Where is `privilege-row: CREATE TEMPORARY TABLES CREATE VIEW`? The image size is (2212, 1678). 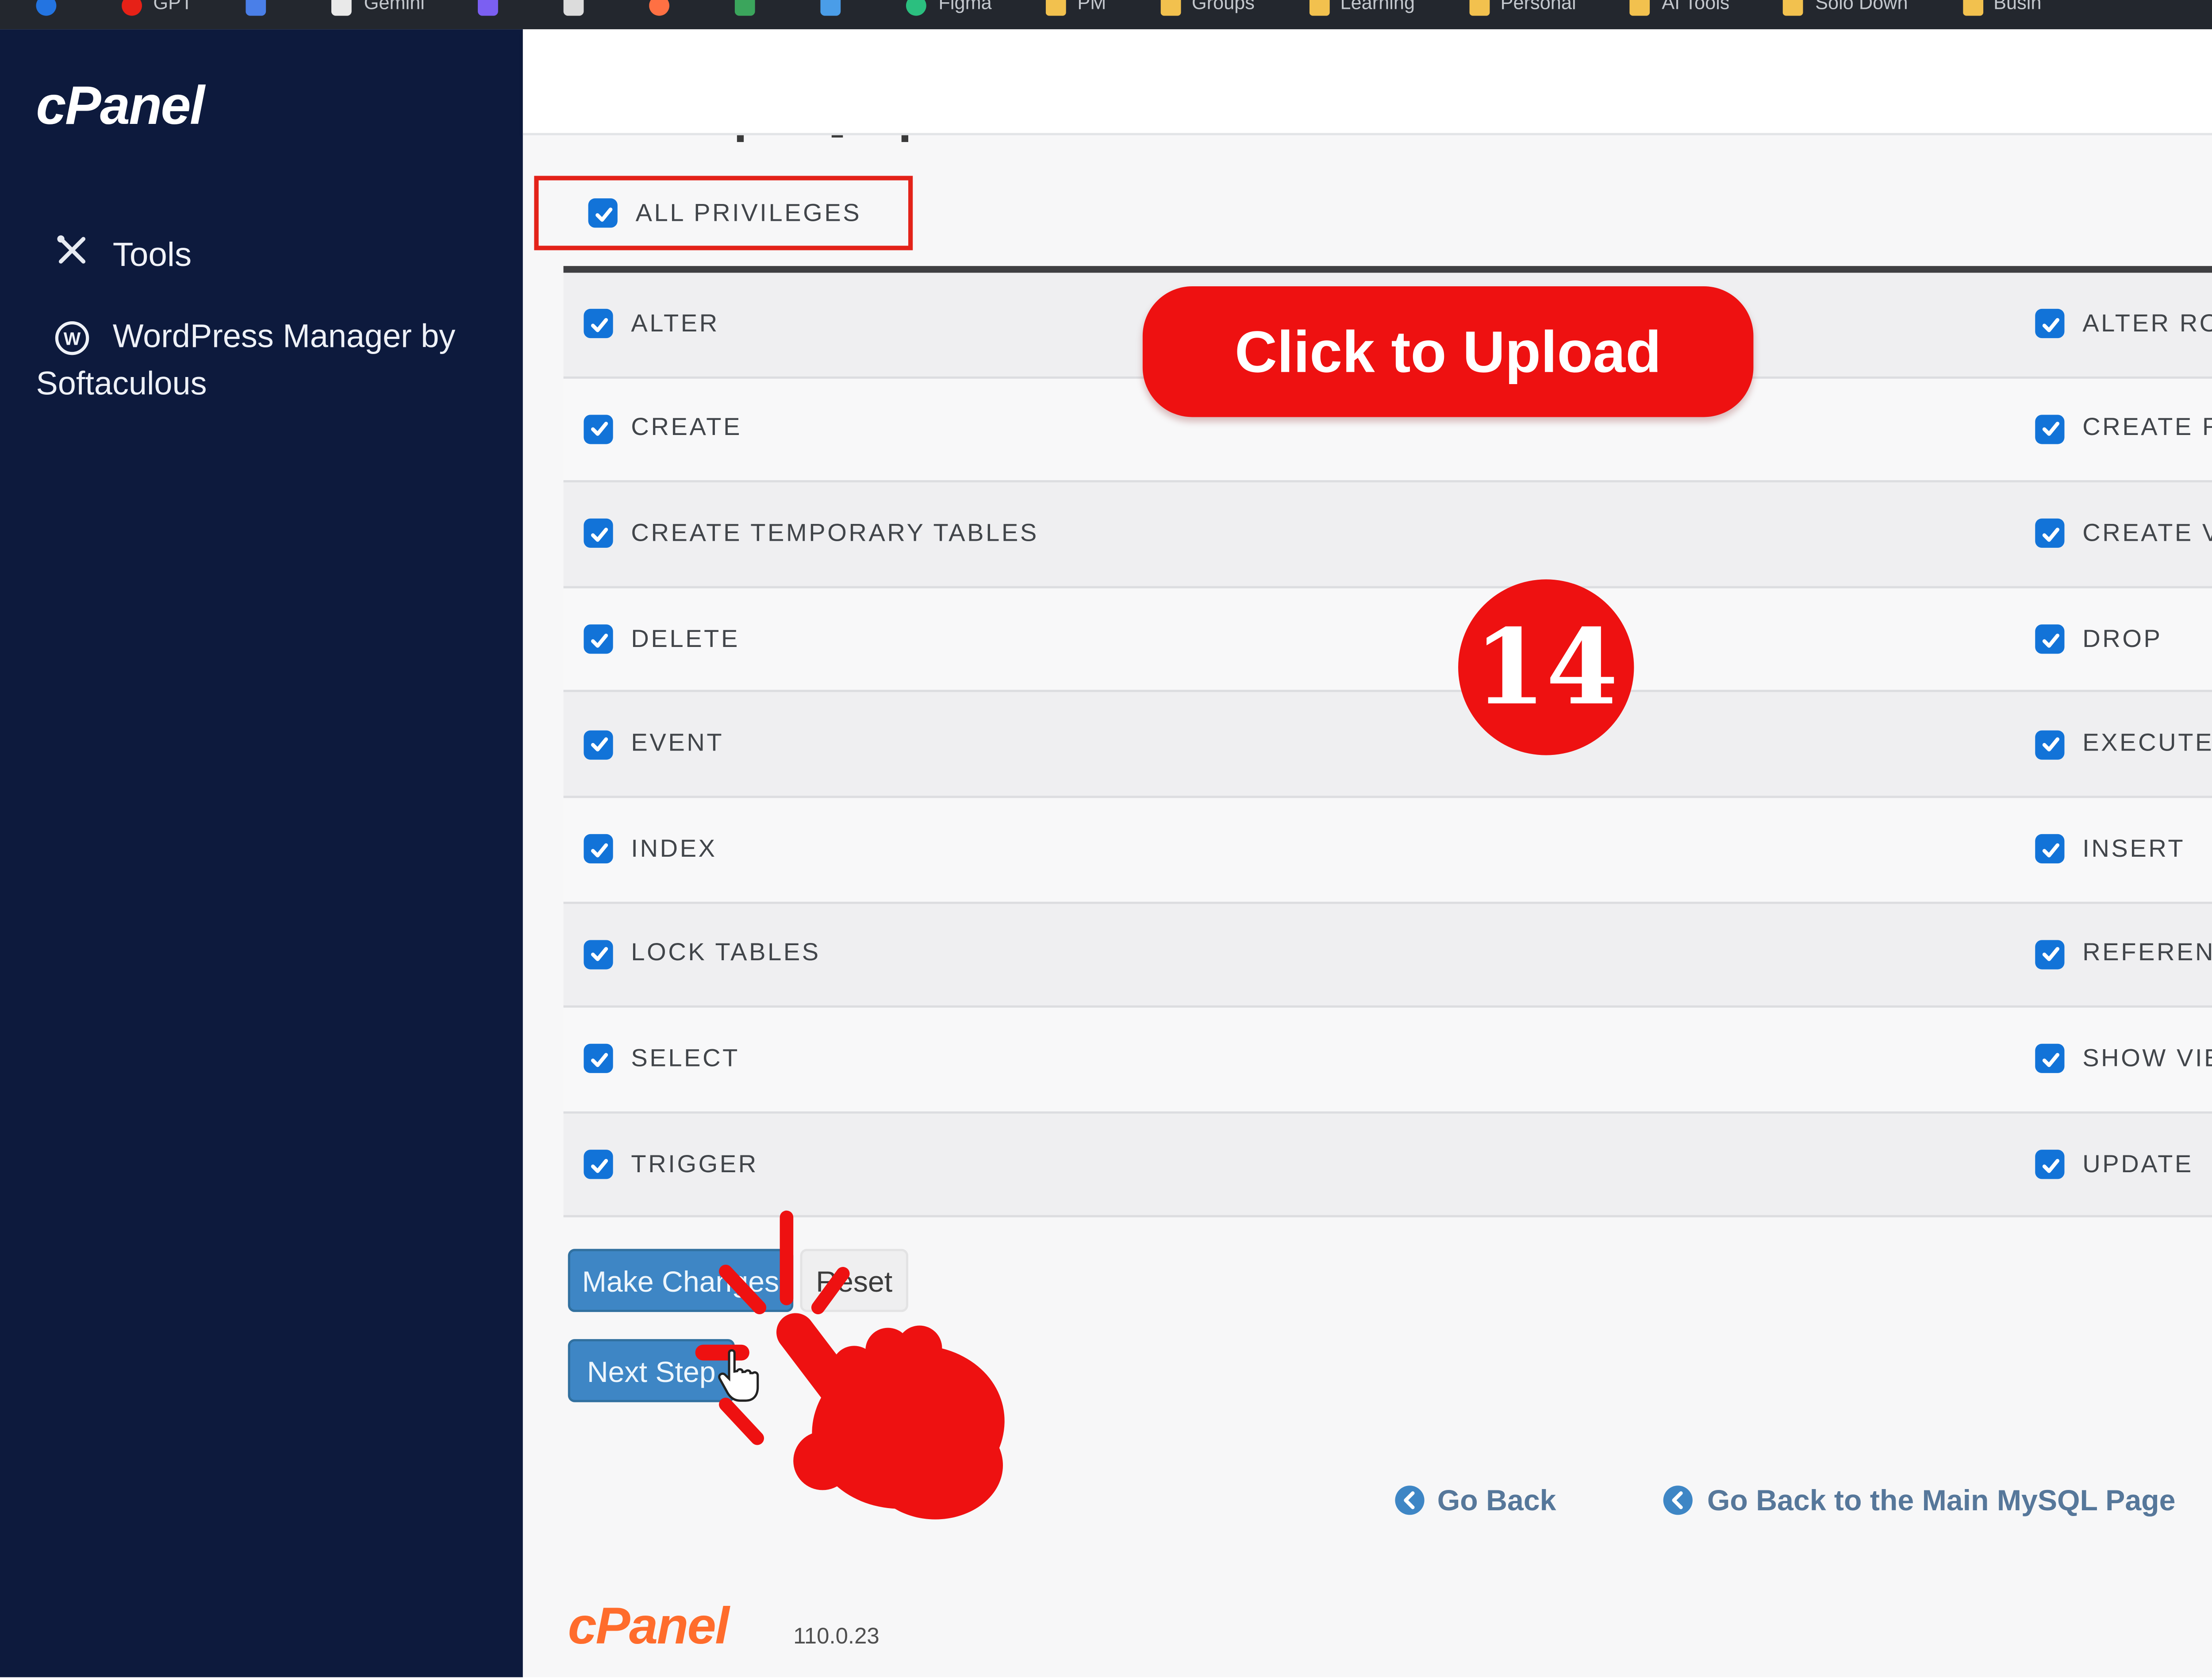 privilege-row: CREATE TEMPORARY TABLES CREATE VIEW is located at coordinates (1388, 536).